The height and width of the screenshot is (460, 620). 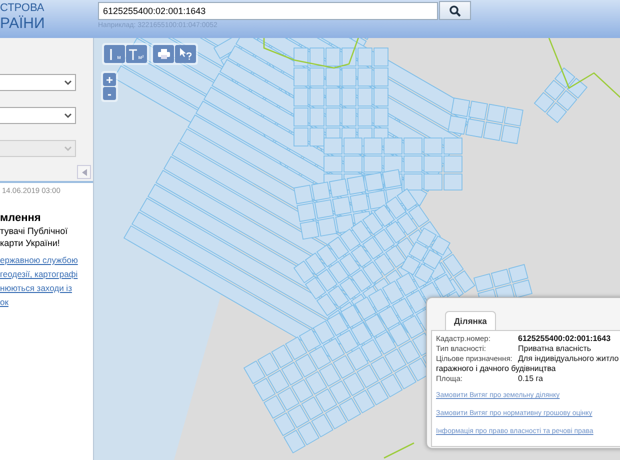 I want to click on field-value: Для індивідуального житло, so click(x=568, y=359).